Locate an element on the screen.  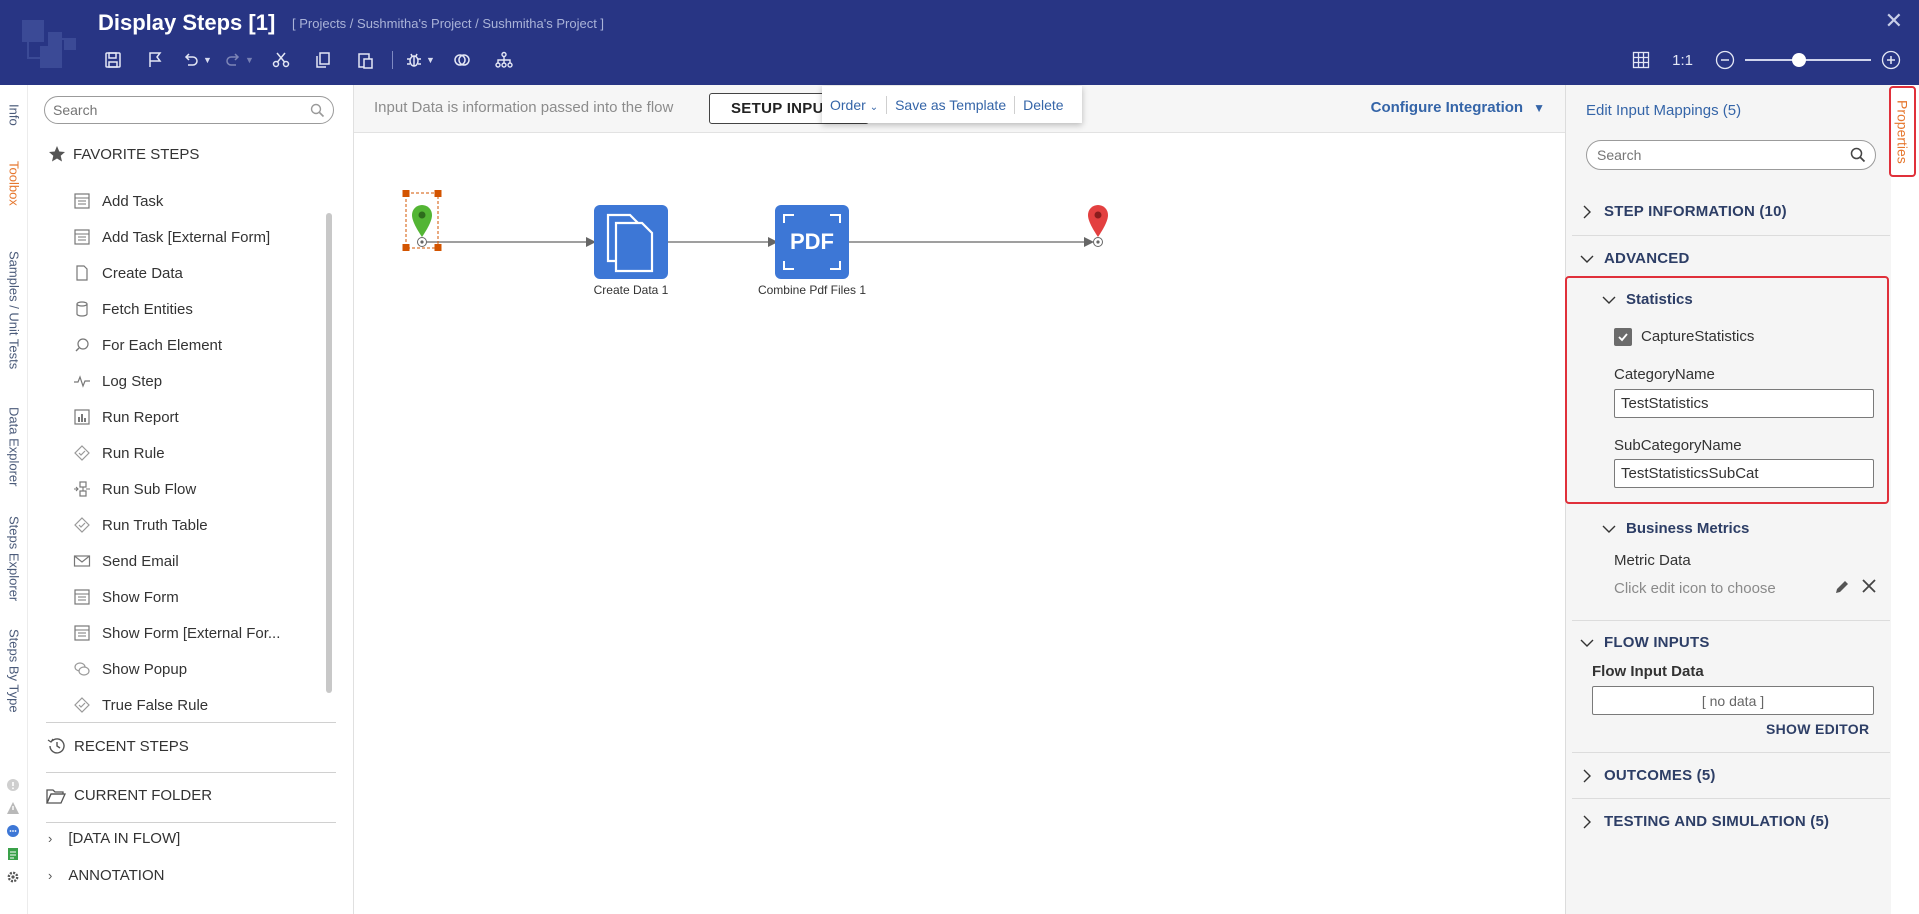
close-icon is located at coordinates (1869, 586).